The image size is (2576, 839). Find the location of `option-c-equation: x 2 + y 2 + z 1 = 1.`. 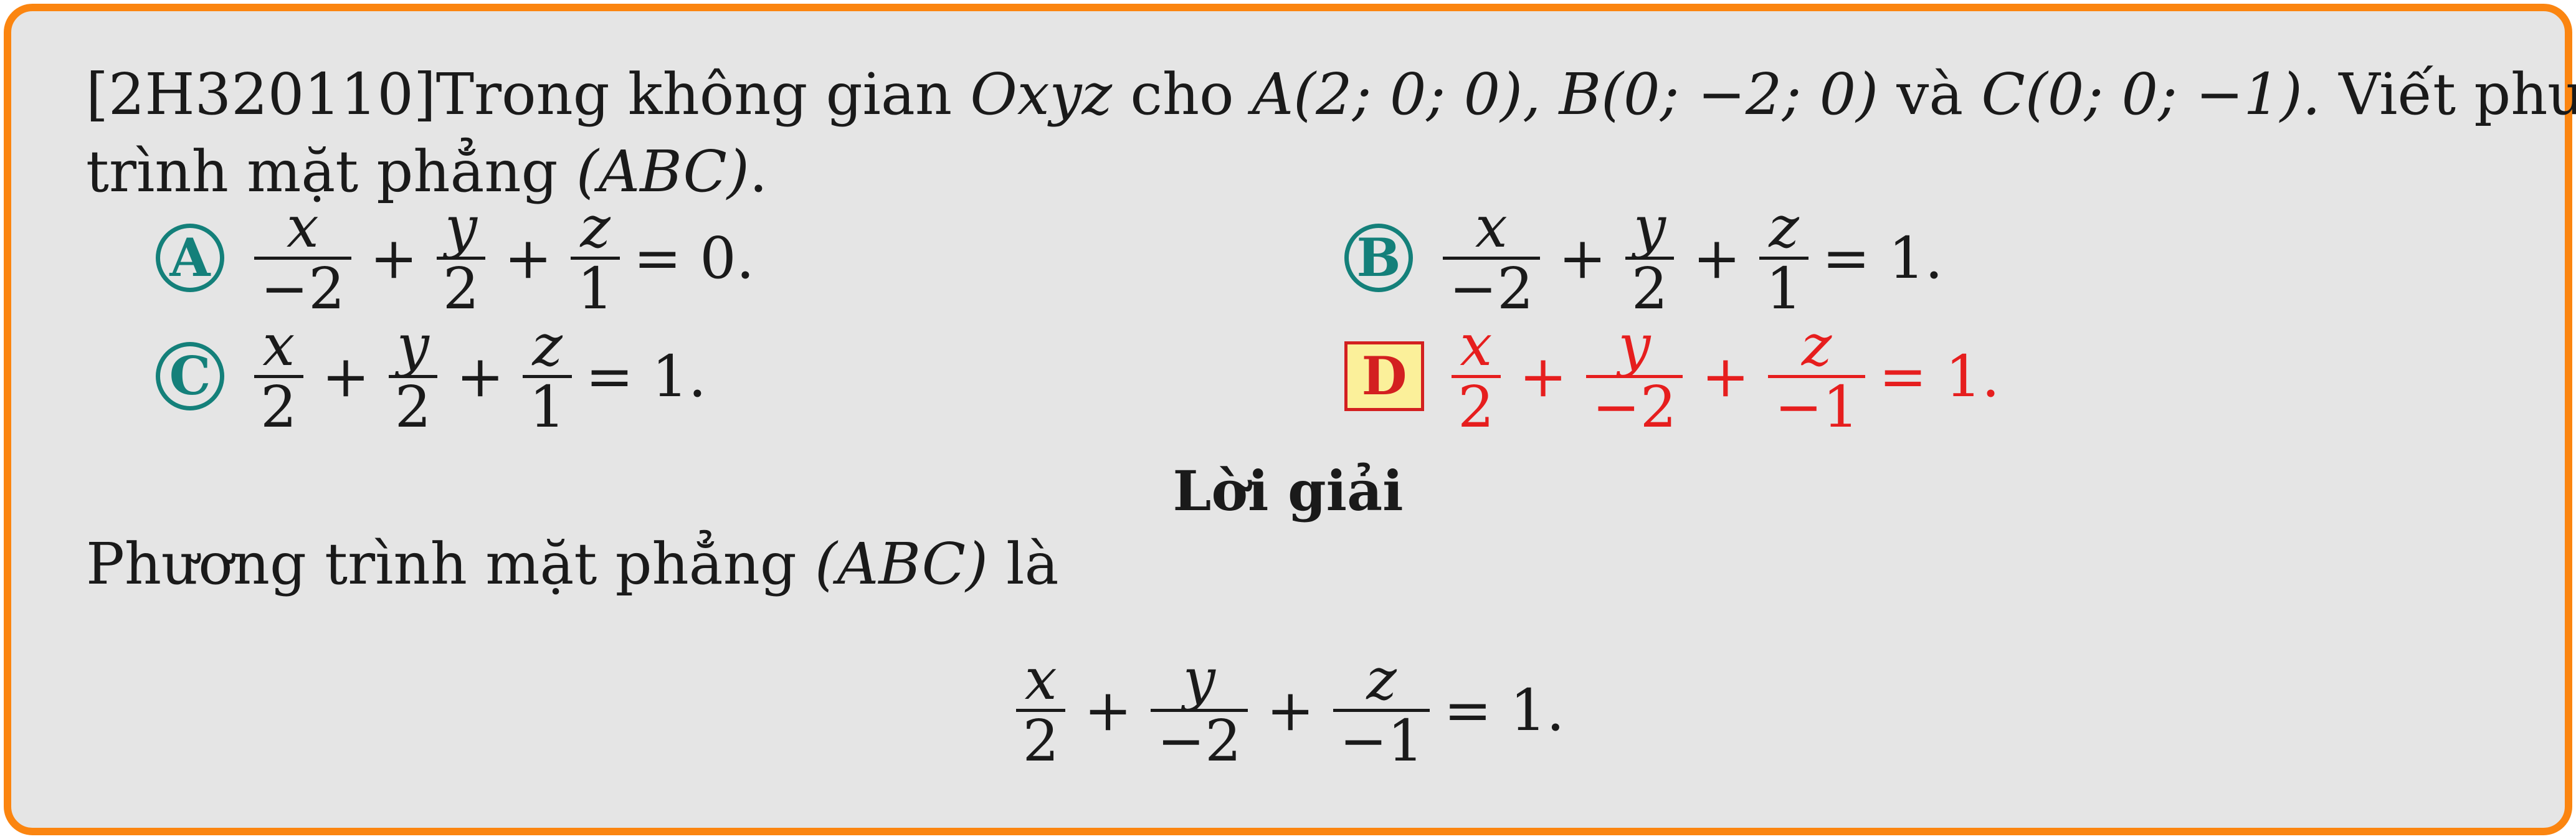

option-c-equation: x 2 + y 2 + z 1 = 1. is located at coordinates (477, 376).